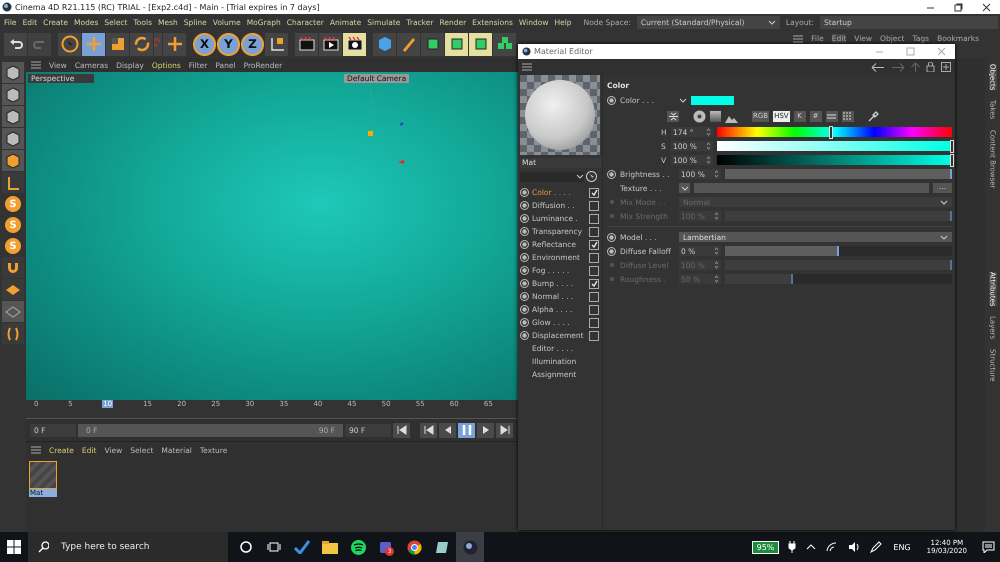  Describe the element at coordinates (466, 430) in the screenshot. I see `pause-icon` at that location.